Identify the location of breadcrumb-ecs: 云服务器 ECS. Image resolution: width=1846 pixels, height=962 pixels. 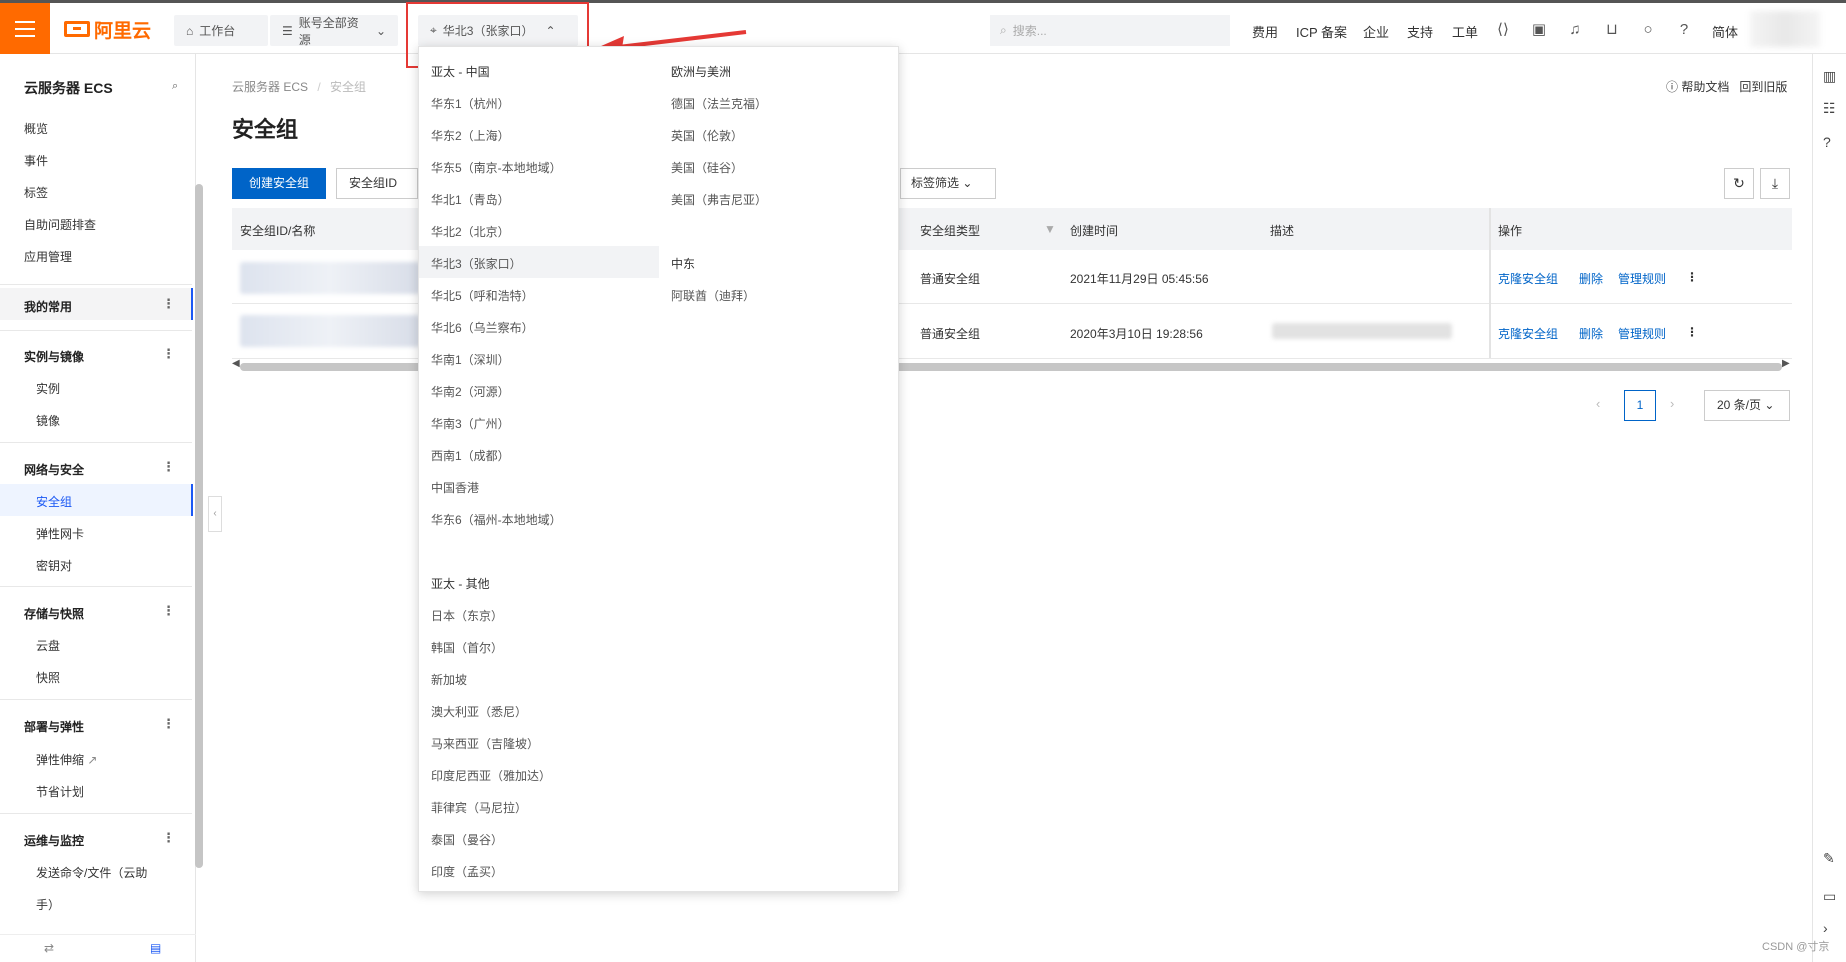
(270, 87).